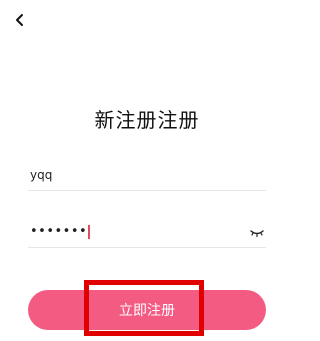 The image size is (320, 341). I want to click on password-mask: •••••••, so click(59, 231).